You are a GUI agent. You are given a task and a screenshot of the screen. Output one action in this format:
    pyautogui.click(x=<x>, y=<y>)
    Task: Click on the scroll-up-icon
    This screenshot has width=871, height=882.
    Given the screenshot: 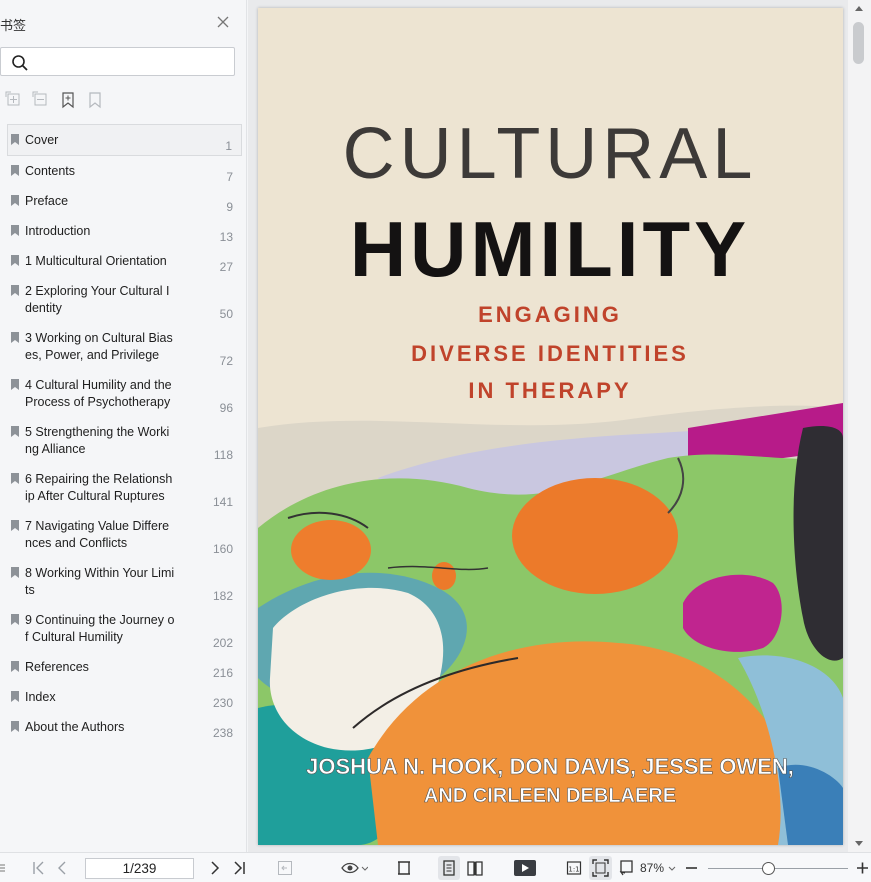 What is the action you would take?
    pyautogui.click(x=859, y=8)
    